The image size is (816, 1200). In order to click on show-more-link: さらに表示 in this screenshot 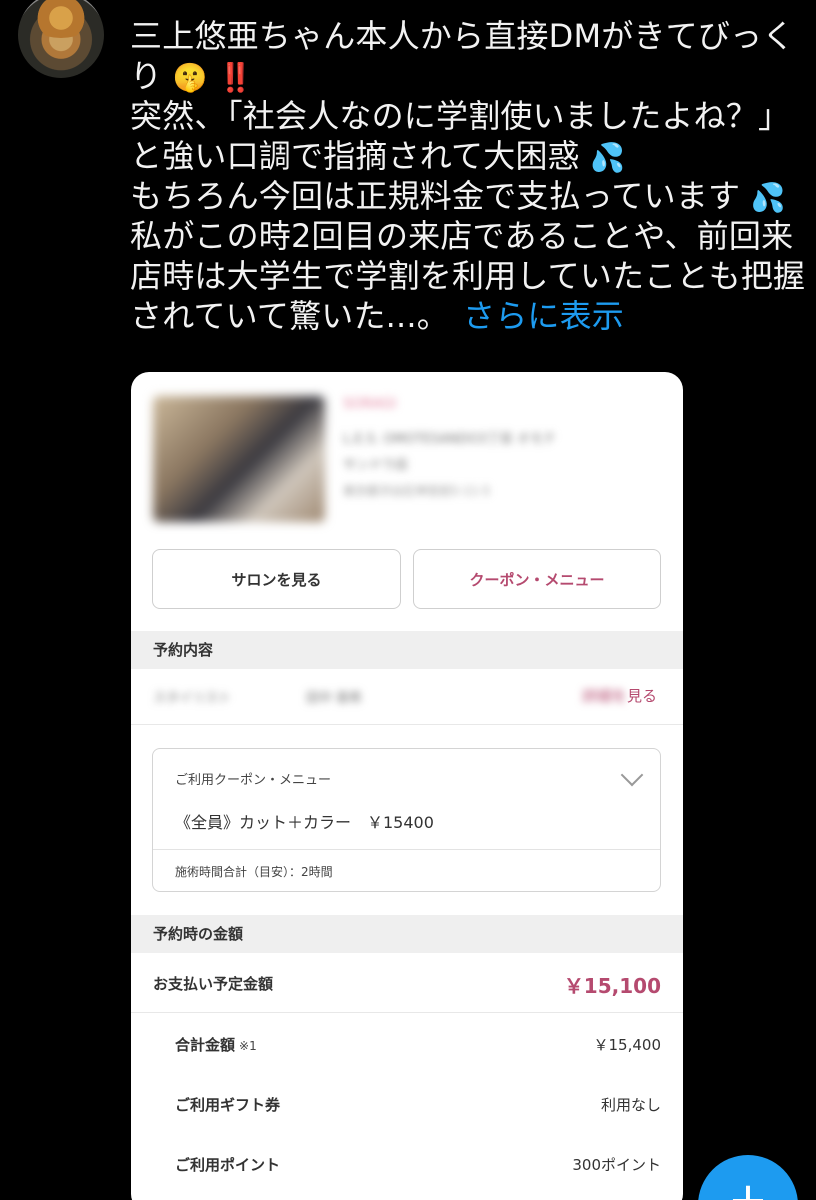, I will do `click(543, 316)`.